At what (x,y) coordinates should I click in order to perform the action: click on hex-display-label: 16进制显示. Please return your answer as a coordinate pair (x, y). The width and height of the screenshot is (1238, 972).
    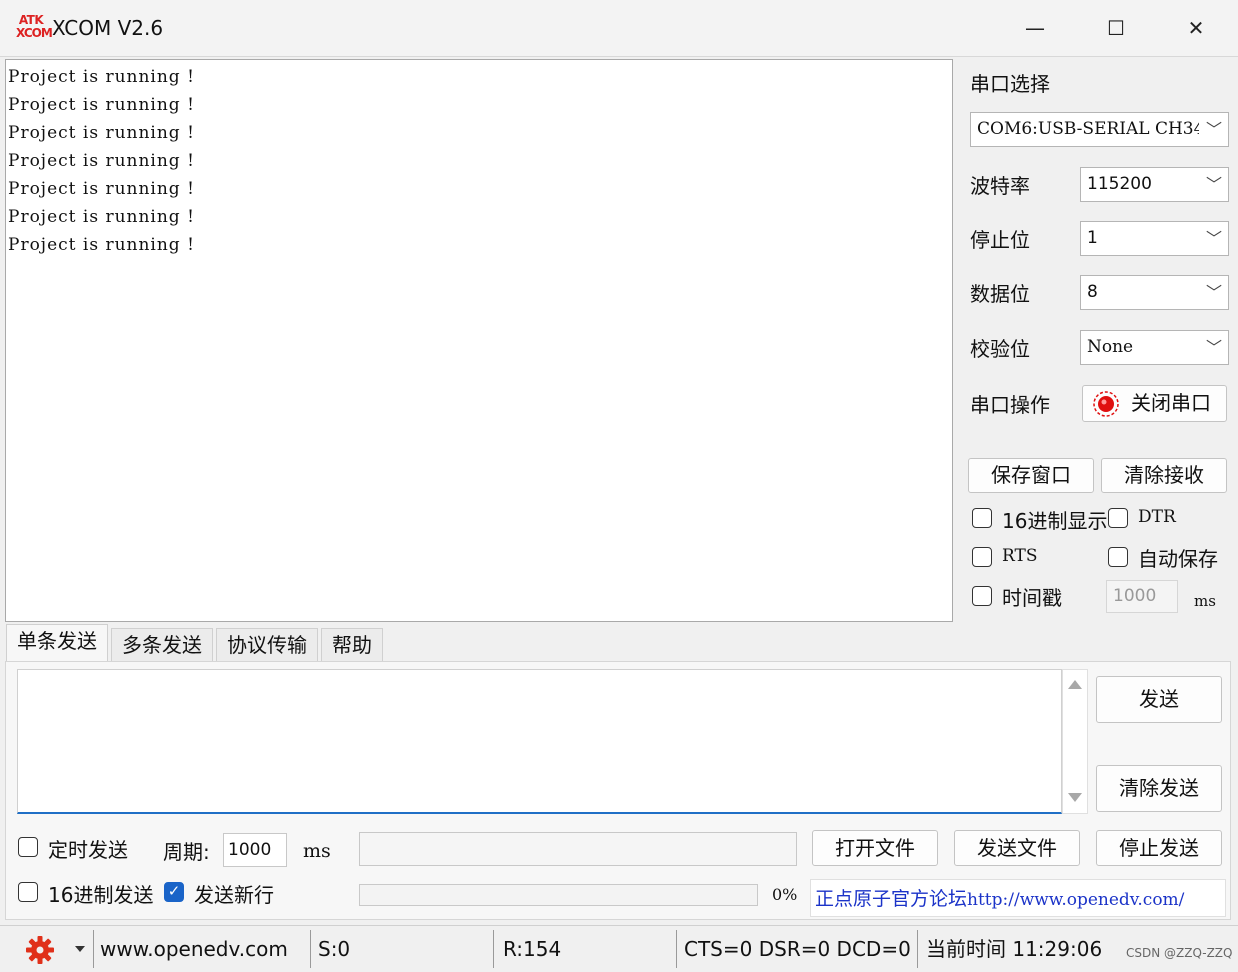
    Looking at the image, I should click on (1055, 521).